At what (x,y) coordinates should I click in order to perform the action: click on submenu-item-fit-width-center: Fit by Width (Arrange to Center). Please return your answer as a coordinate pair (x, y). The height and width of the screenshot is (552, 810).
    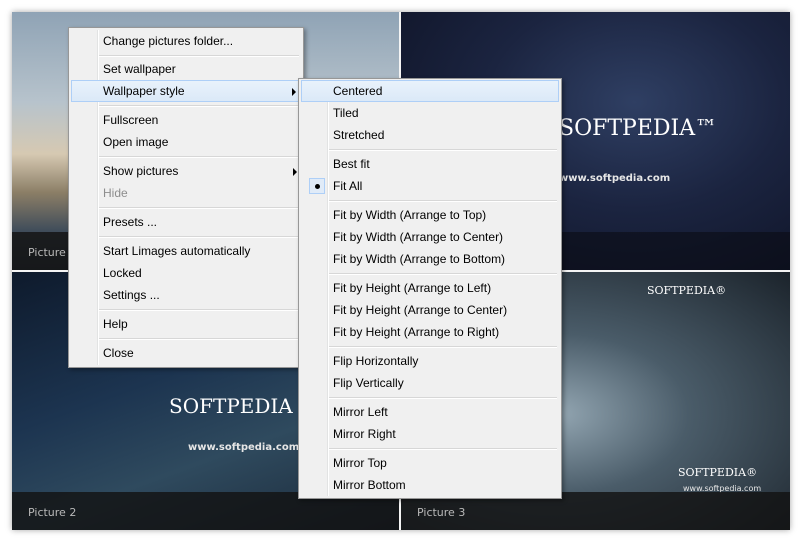
    Looking at the image, I should click on (430, 237).